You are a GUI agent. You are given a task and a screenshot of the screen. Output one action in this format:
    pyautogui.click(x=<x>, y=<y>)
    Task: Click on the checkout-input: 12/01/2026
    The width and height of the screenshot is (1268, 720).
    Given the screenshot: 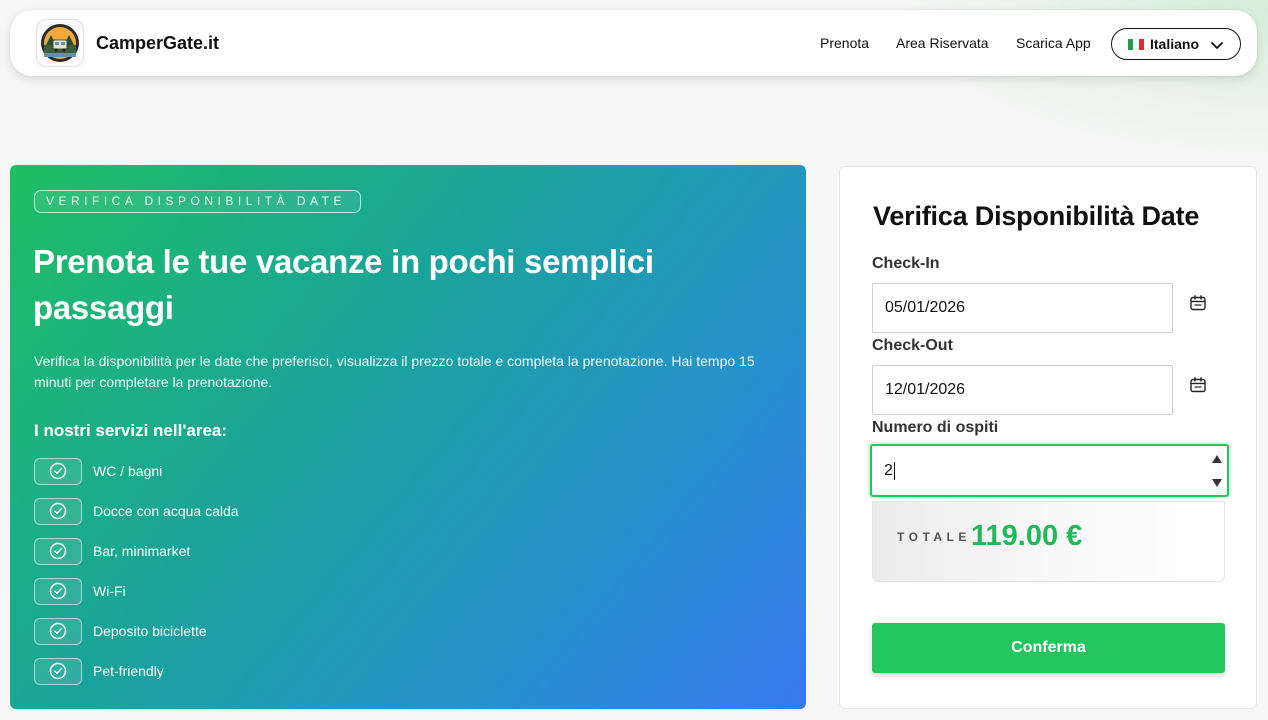 What is the action you would take?
    pyautogui.click(x=1022, y=390)
    